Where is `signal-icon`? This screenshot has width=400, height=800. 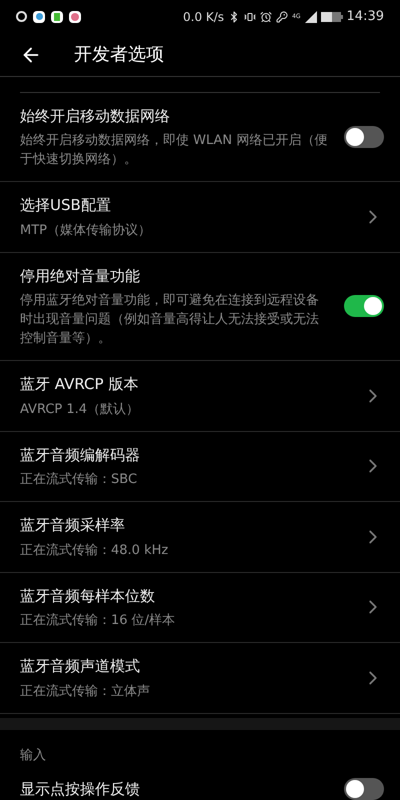 signal-icon is located at coordinates (310, 16).